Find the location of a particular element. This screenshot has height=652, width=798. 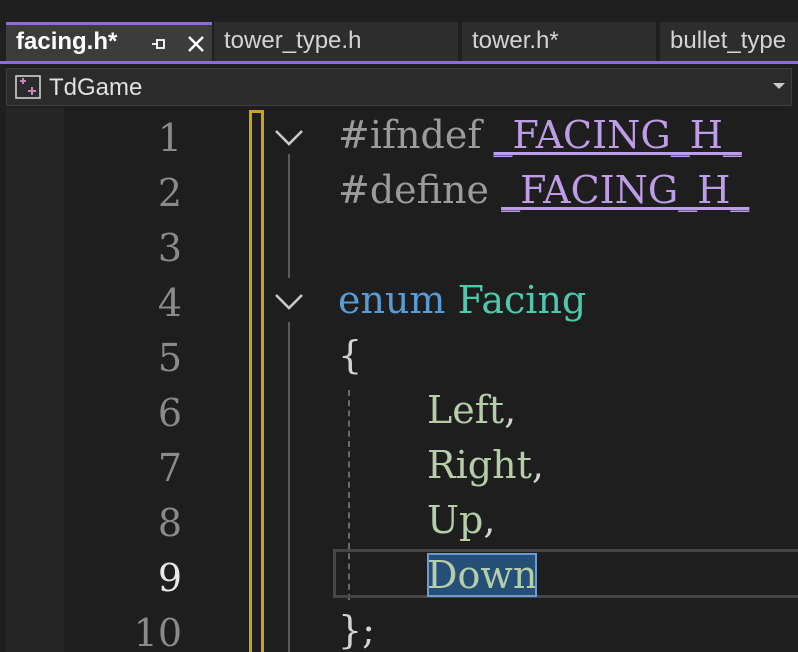

code-line-8: Up, is located at coordinates (461, 520).